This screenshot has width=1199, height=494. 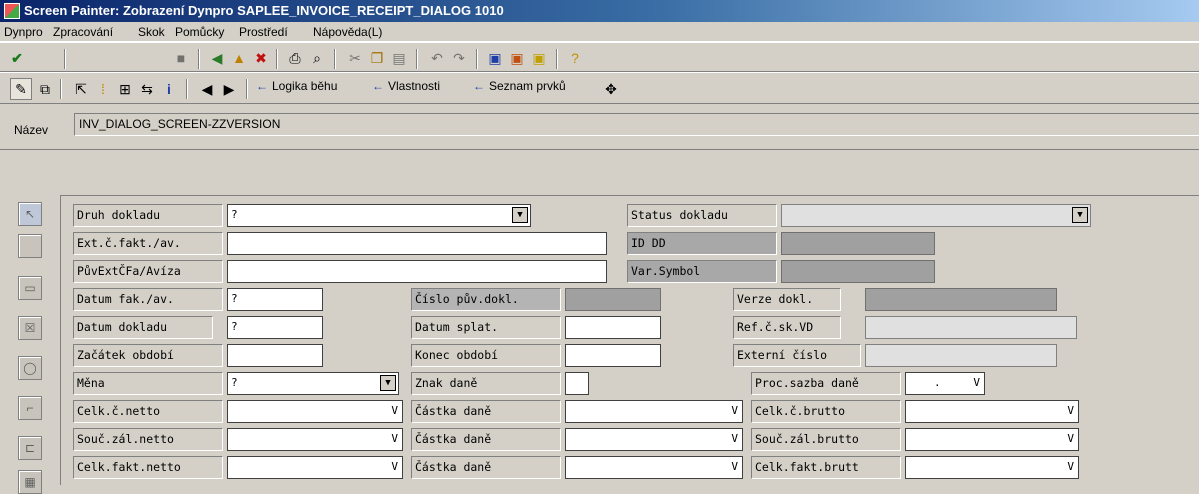 What do you see at coordinates (261, 58) in the screenshot?
I see `cancel-icon: ✖` at bounding box center [261, 58].